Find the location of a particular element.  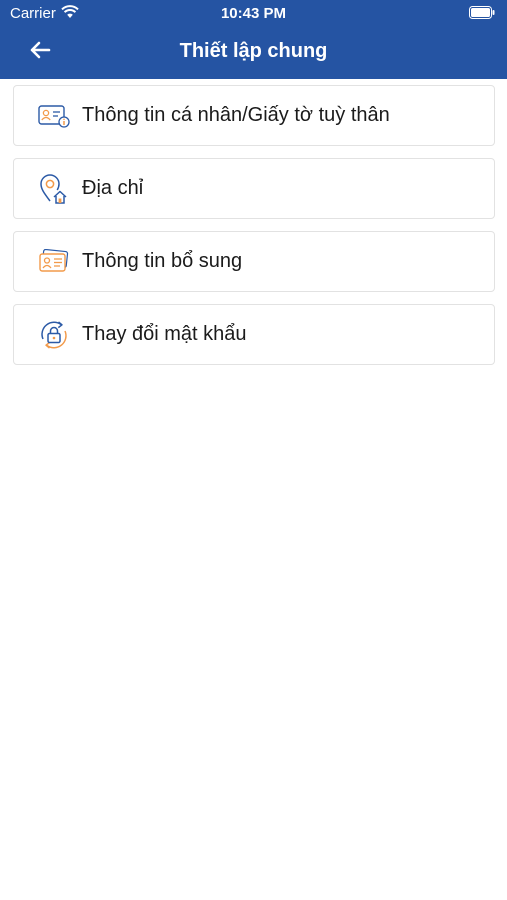

status-time: 10:43 PM is located at coordinates (253, 13).